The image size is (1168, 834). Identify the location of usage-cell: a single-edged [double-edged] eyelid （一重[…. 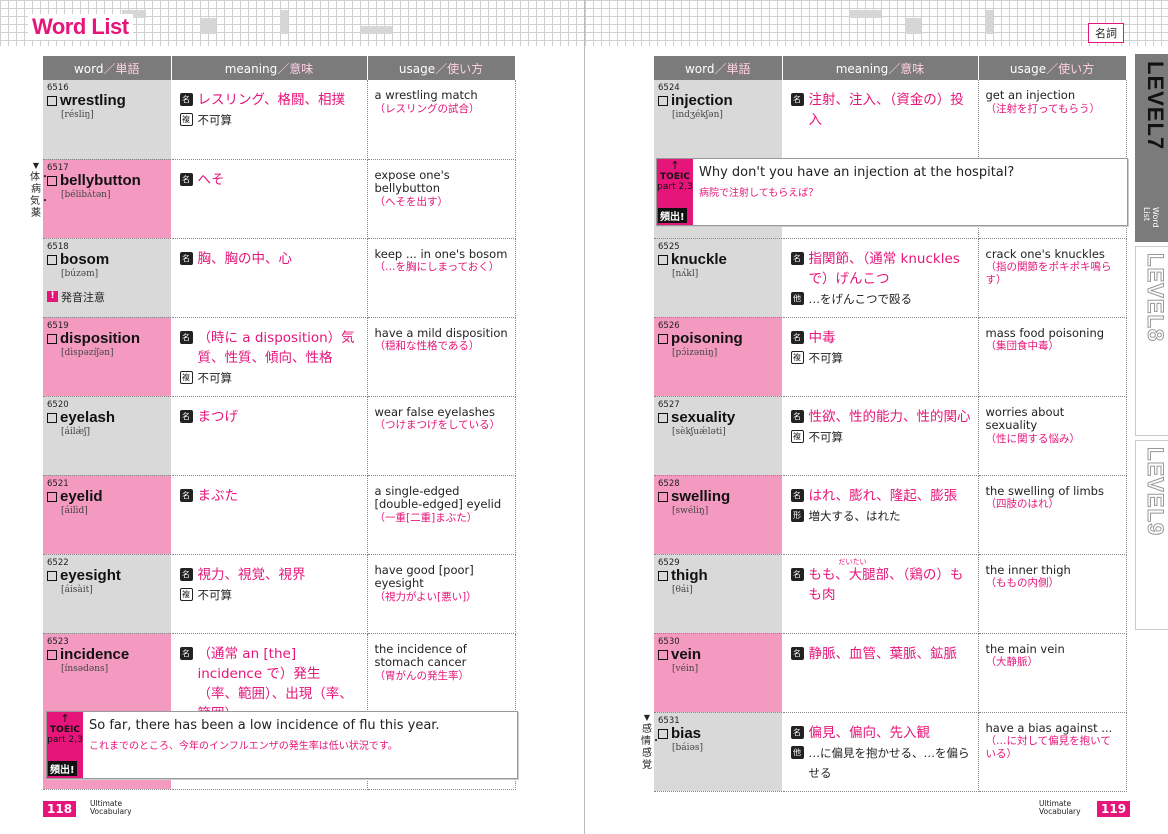
(441, 515).